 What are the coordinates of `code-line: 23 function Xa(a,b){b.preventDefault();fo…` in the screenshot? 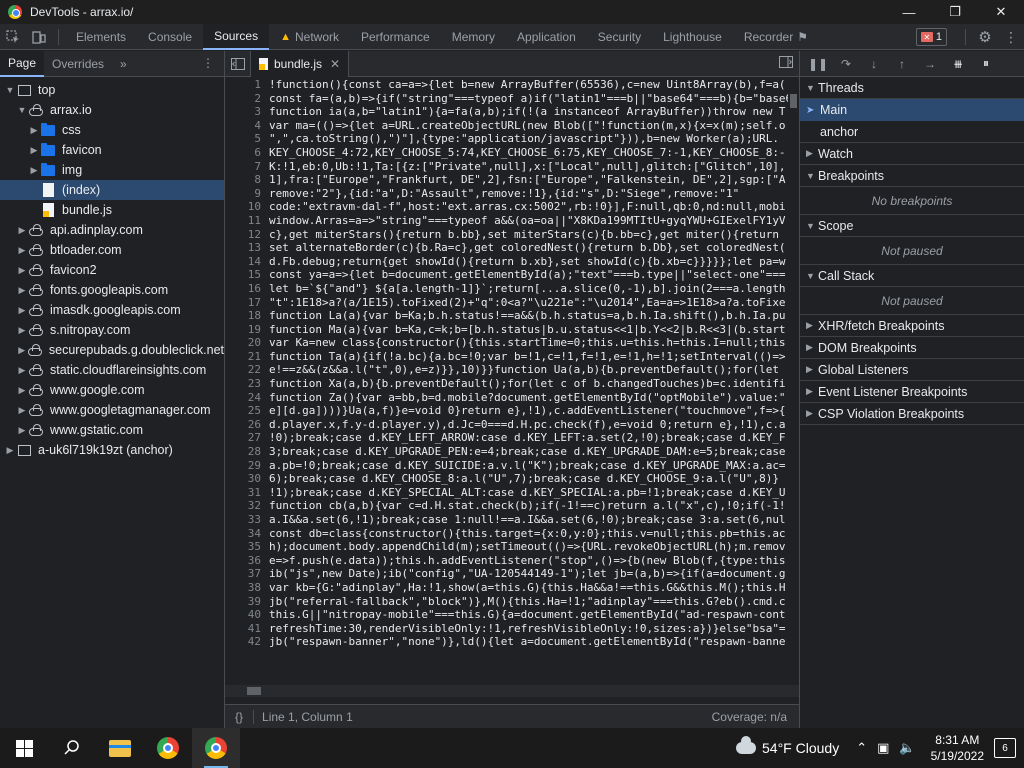 It's located at (512, 384).